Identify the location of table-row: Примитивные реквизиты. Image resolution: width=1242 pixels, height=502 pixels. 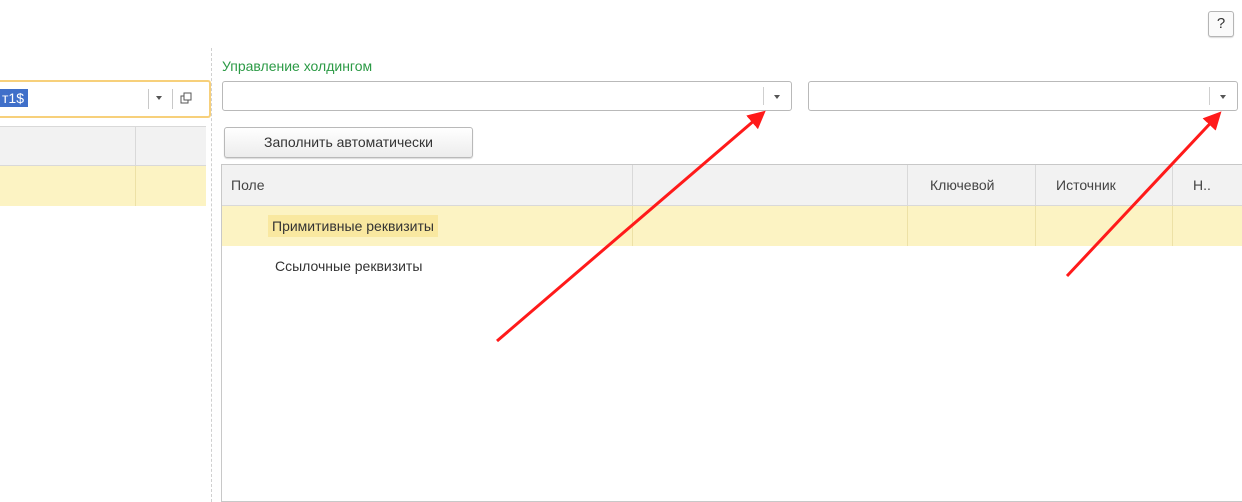
(732, 226).